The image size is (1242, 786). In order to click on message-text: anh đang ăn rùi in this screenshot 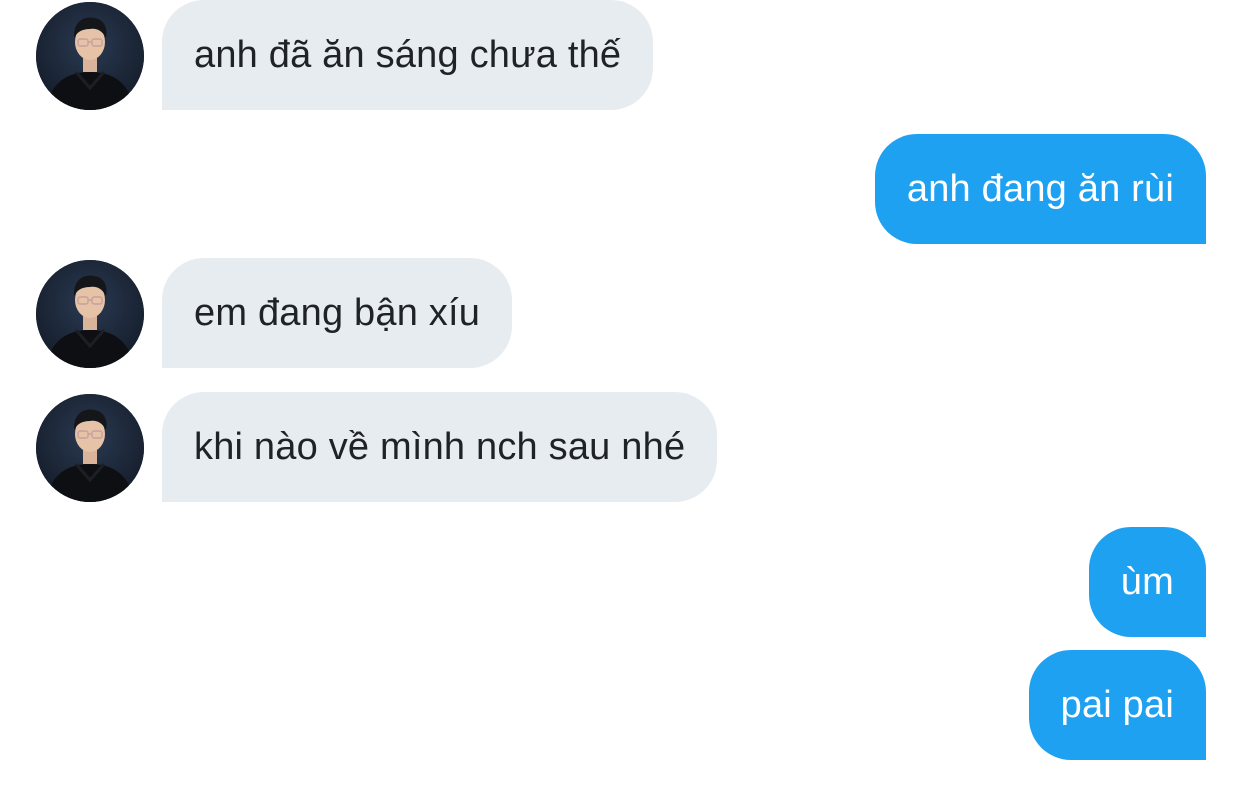, I will do `click(1040, 188)`.